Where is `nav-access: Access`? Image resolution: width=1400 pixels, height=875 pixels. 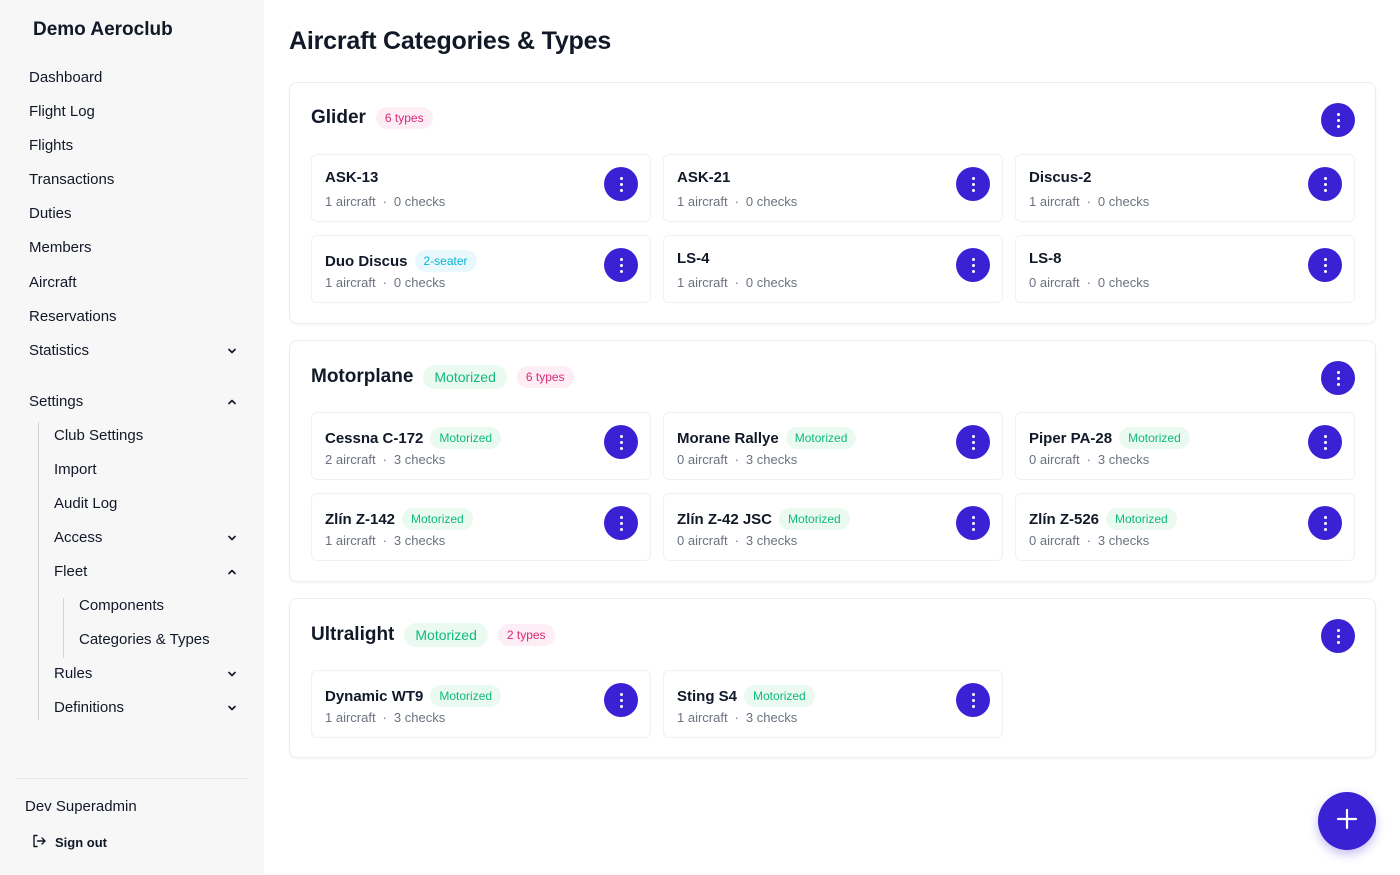
nav-access: Access is located at coordinates (149, 537).